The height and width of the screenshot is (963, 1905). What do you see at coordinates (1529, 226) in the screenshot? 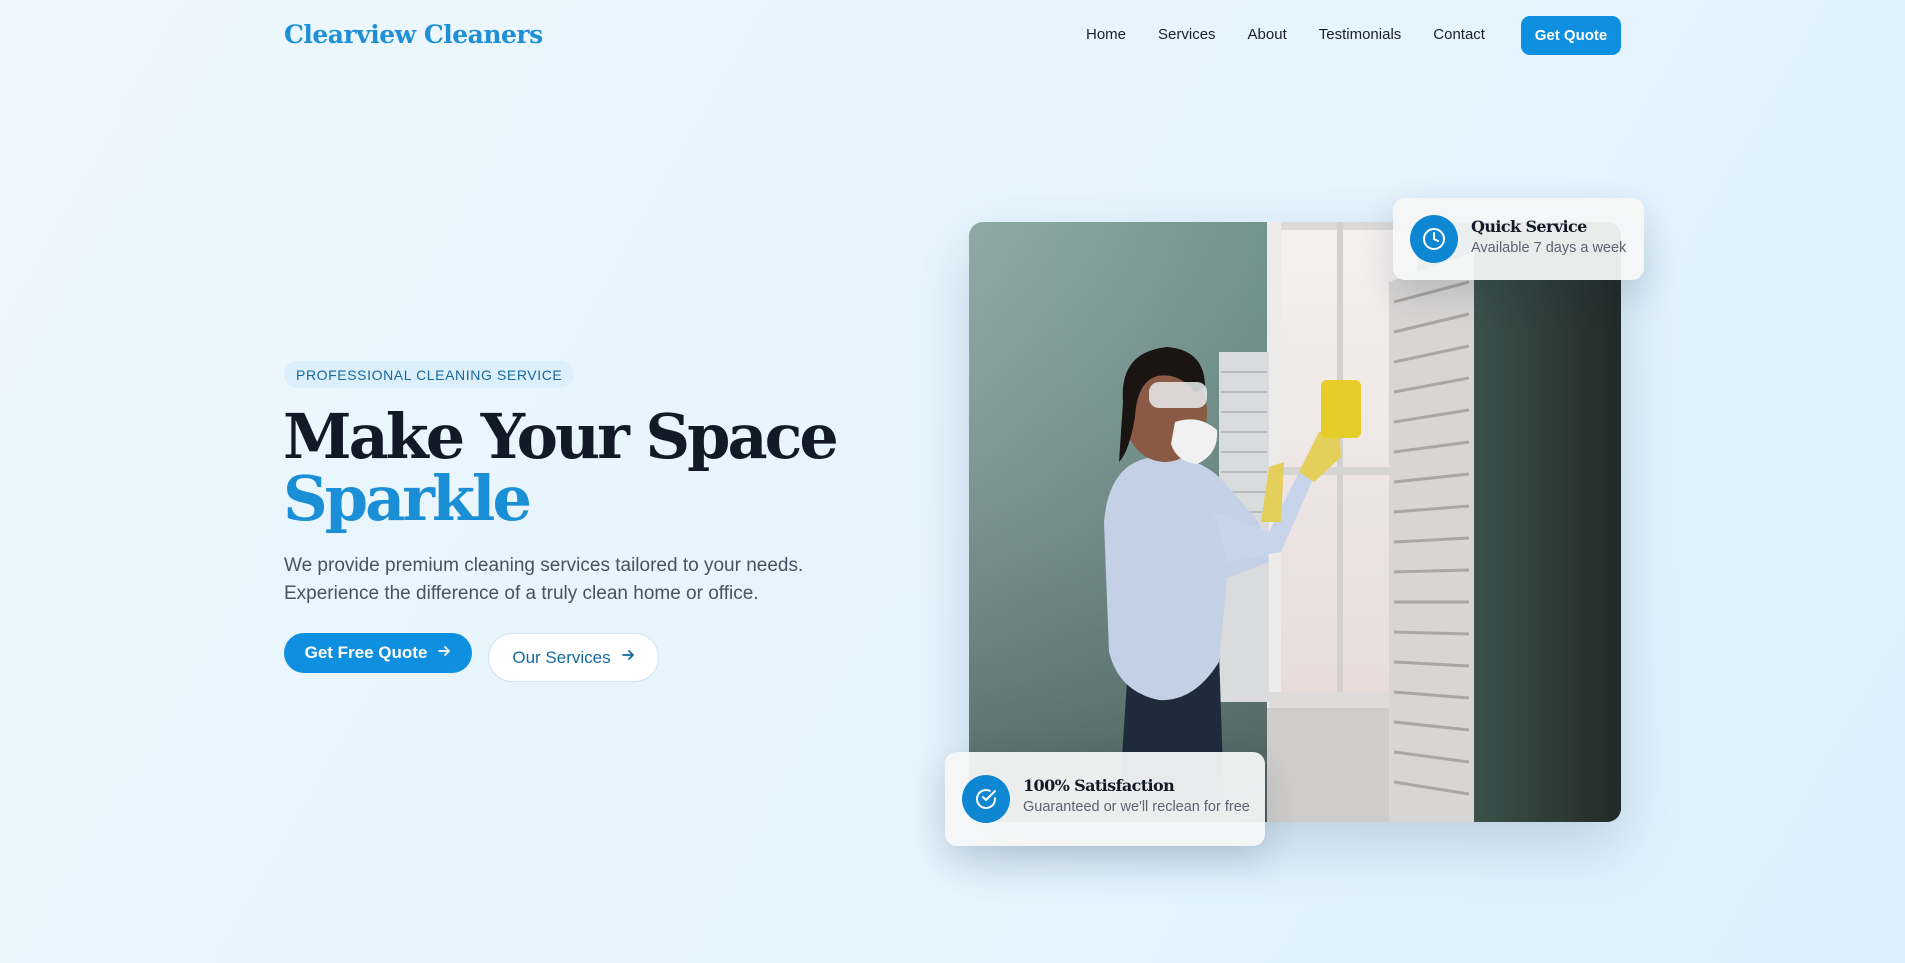
I see `quick-service-title: Quick Service` at bounding box center [1529, 226].